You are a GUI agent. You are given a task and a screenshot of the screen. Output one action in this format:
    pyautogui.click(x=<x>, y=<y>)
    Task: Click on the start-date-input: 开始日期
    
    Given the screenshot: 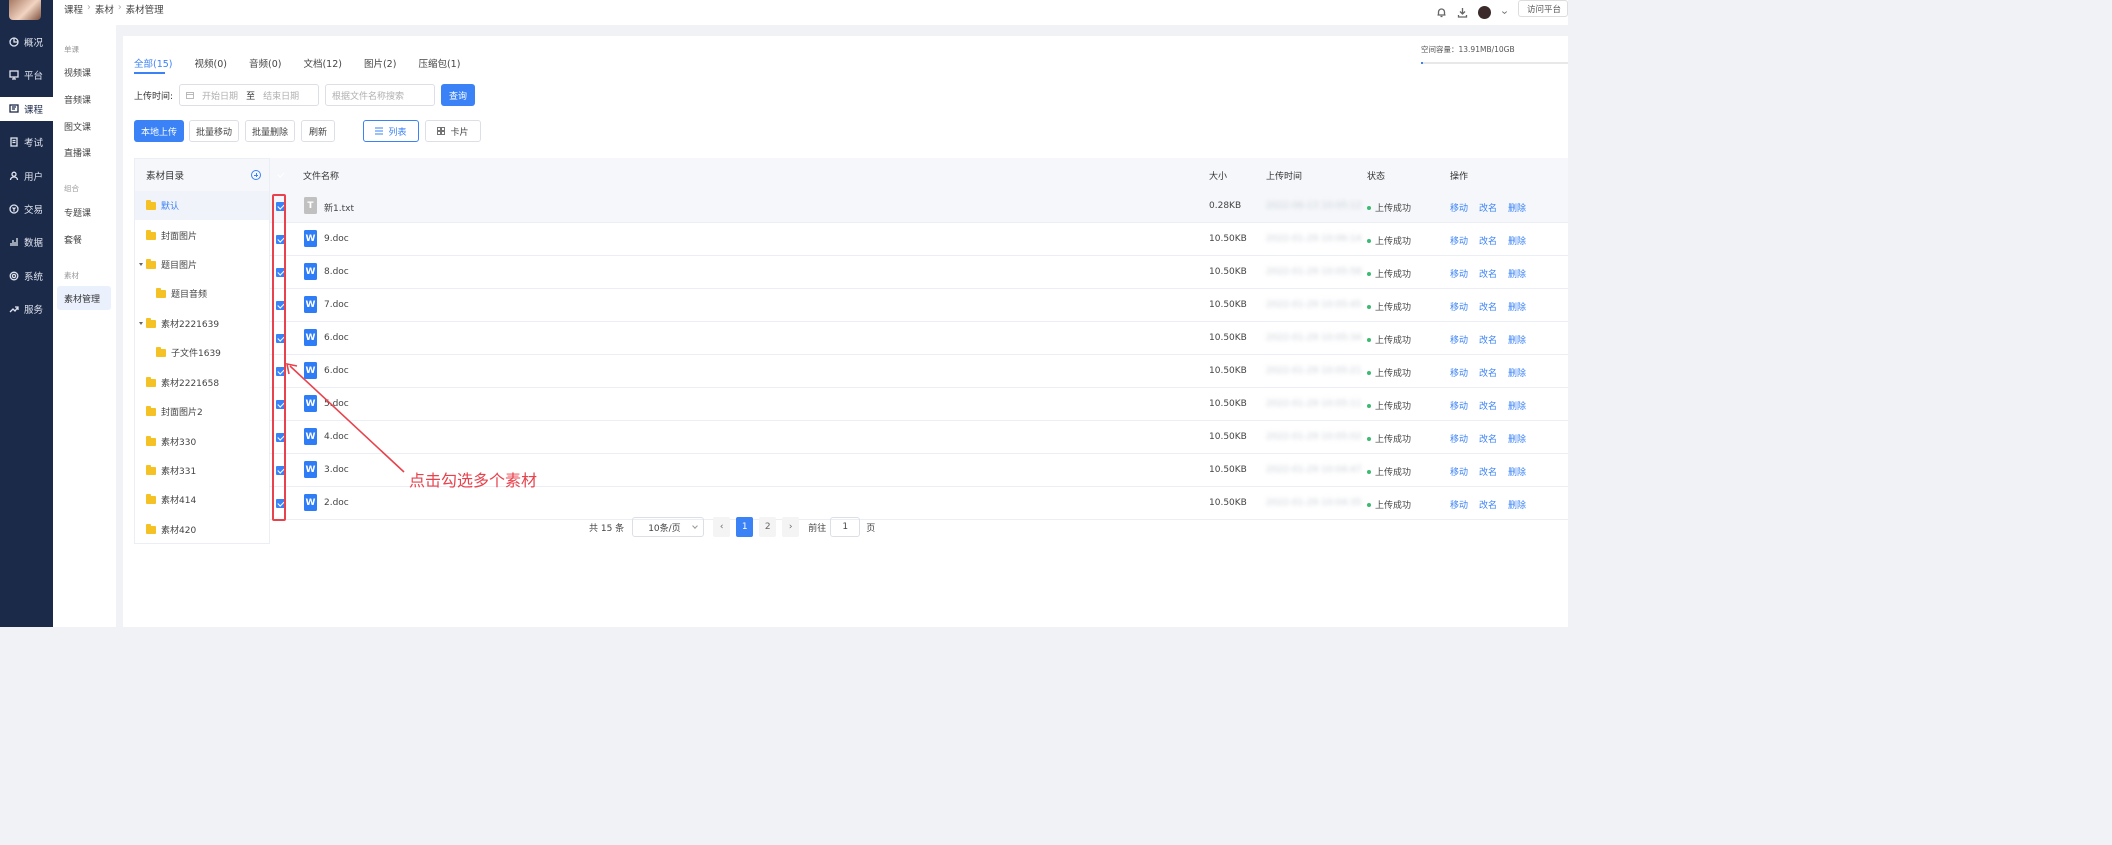 What is the action you would take?
    pyautogui.click(x=220, y=95)
    